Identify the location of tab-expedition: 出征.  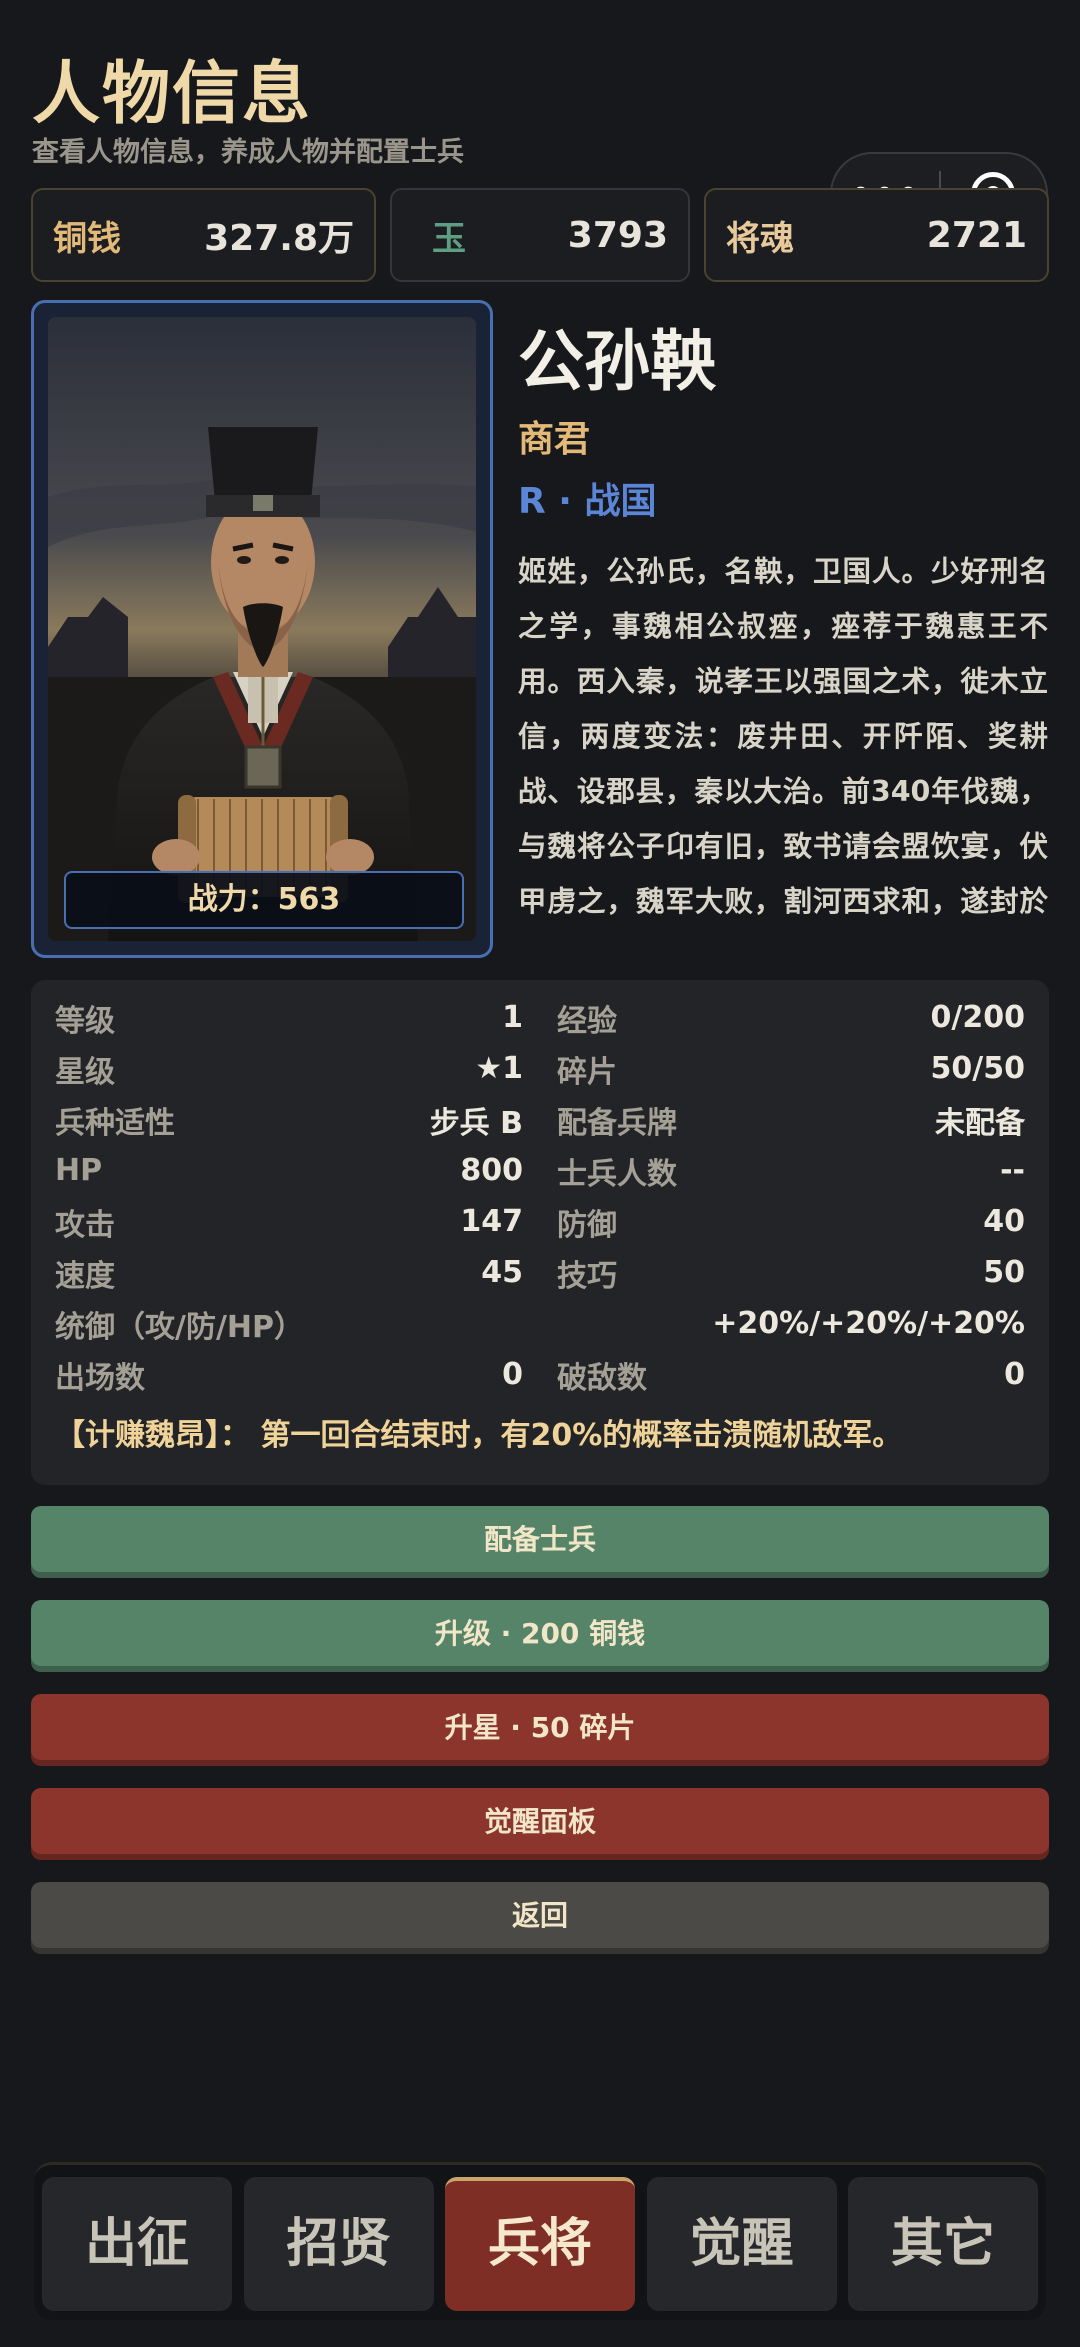
(137, 2244).